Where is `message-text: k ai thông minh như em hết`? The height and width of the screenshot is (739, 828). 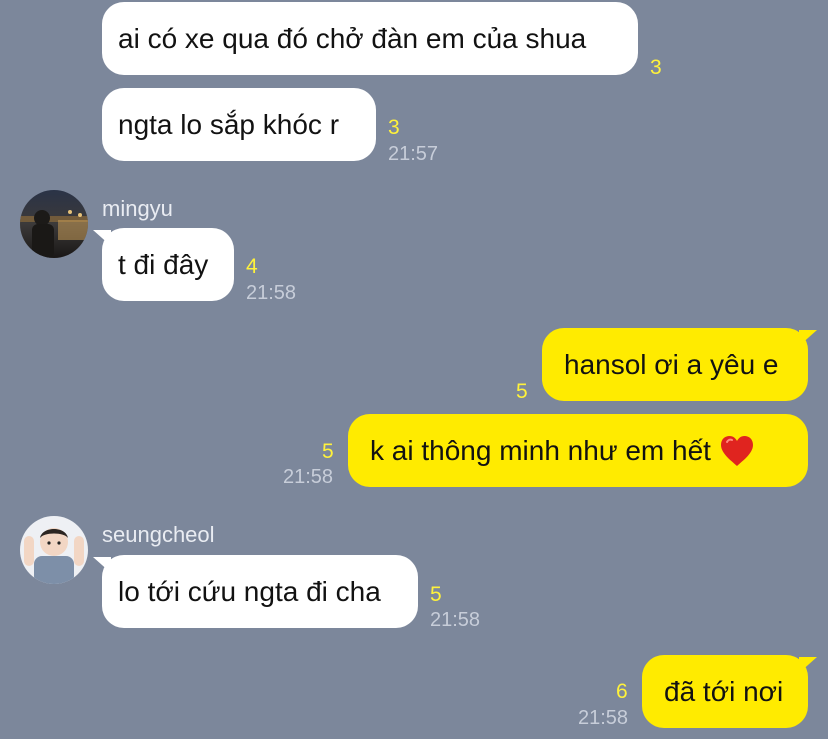 message-text: k ai thông minh như em hết is located at coordinates (540, 450).